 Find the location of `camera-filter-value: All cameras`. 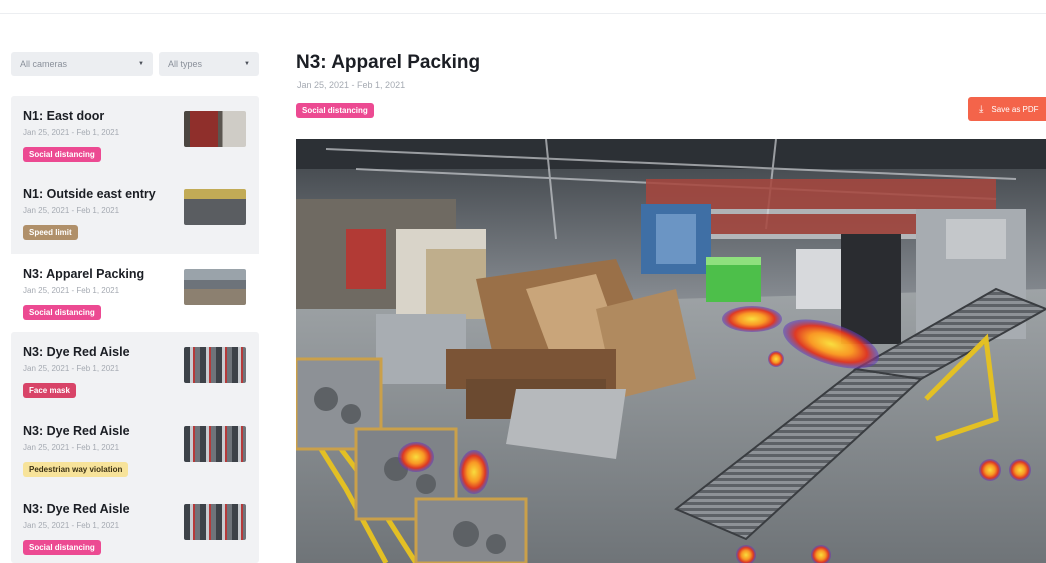

camera-filter-value: All cameras is located at coordinates (44, 64).